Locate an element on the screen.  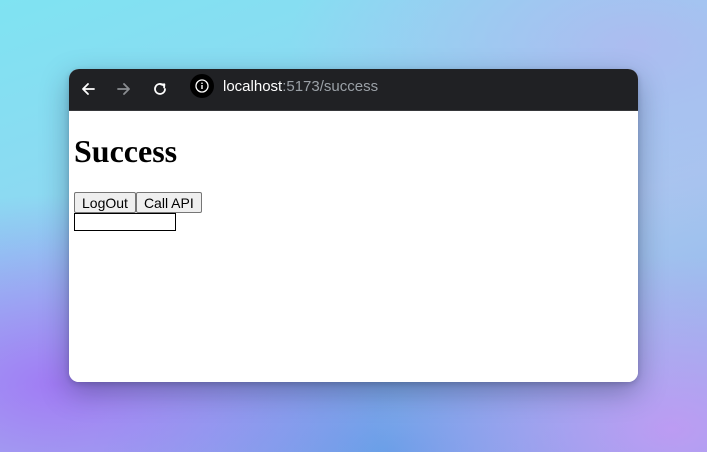
back-arrow-icon is located at coordinates (88, 89).